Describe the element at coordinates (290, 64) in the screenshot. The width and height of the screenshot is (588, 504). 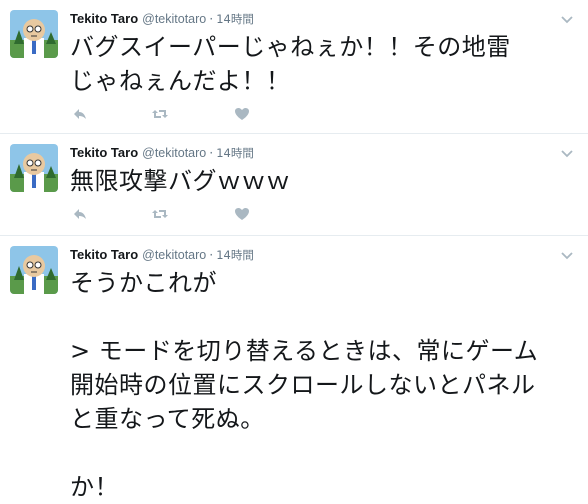
I see `tweet-text: バグスイーパーじゃねぇか！！その地雷 じゃねぇんだよ！！` at that location.